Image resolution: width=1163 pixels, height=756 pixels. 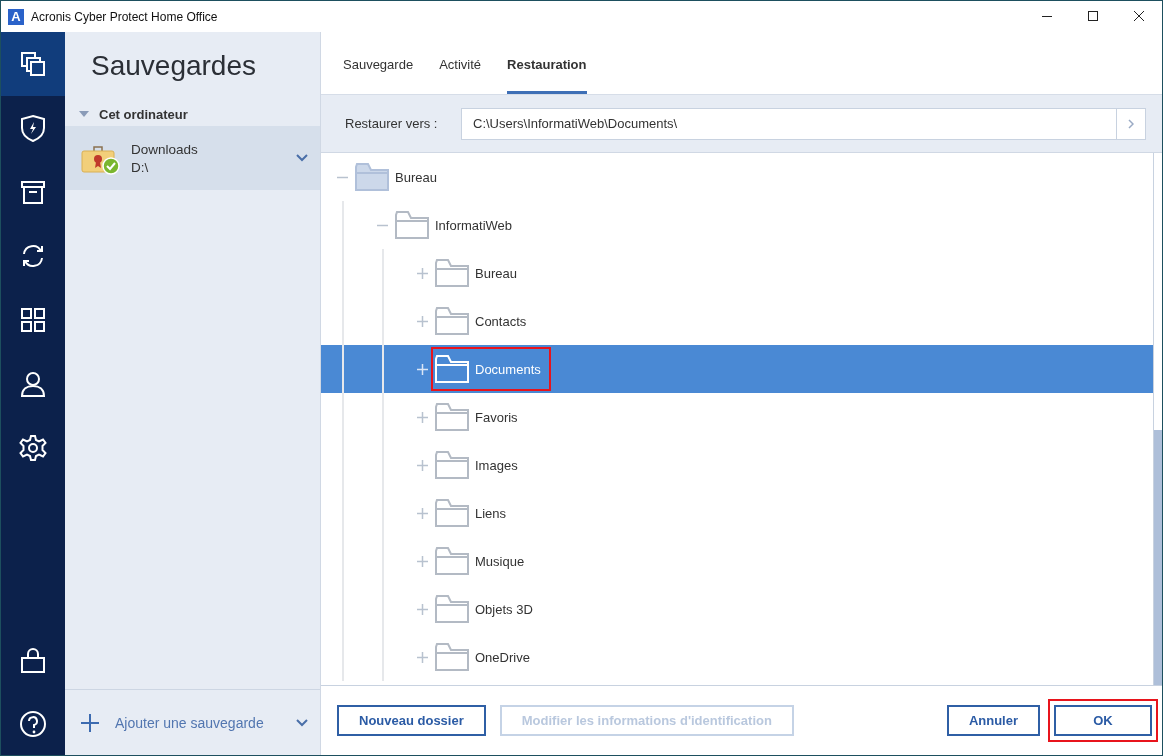 I want to click on tree-row: Objets 3D, so click(x=737, y=609).